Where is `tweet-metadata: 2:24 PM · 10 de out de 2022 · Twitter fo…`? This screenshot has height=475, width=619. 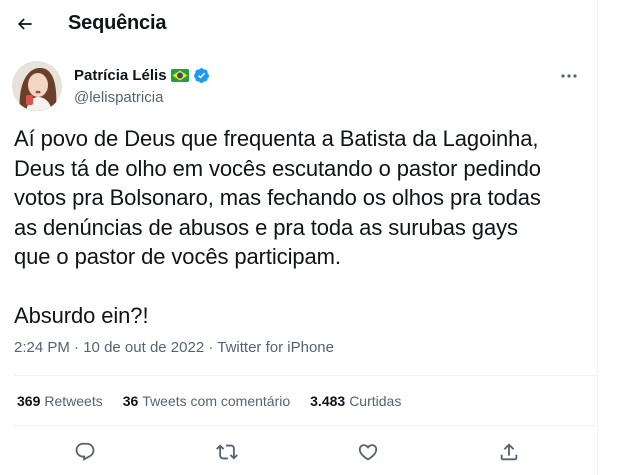 tweet-metadata: 2:24 PM · 10 de out de 2022 · Twitter fo… is located at coordinates (174, 347).